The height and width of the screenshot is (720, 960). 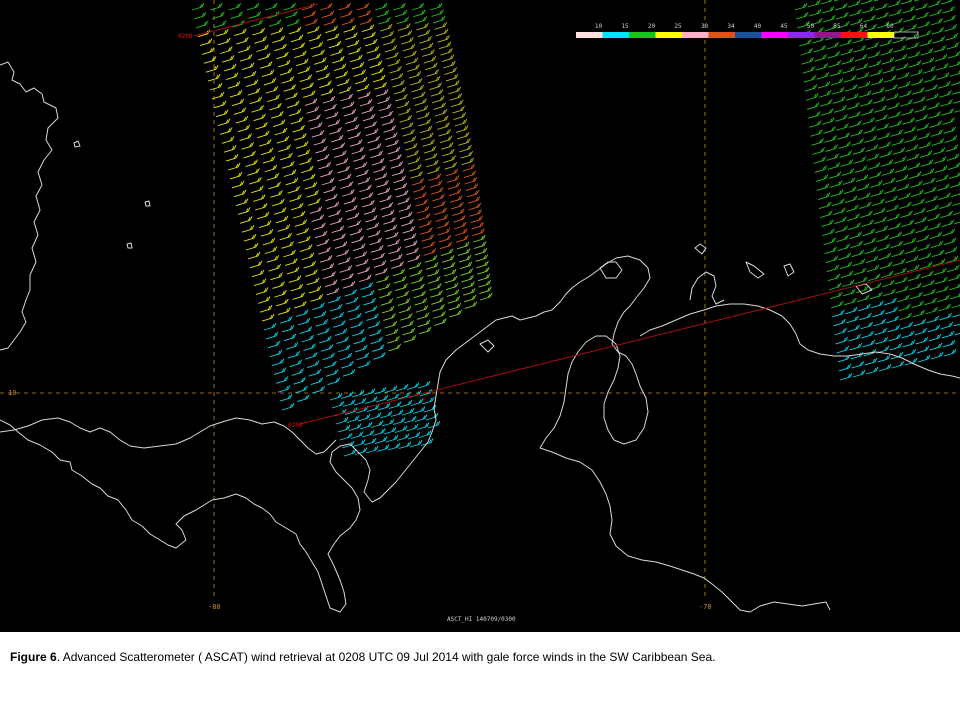 What do you see at coordinates (678, 26) in the screenshot?
I see `legend-label-25: 25` at bounding box center [678, 26].